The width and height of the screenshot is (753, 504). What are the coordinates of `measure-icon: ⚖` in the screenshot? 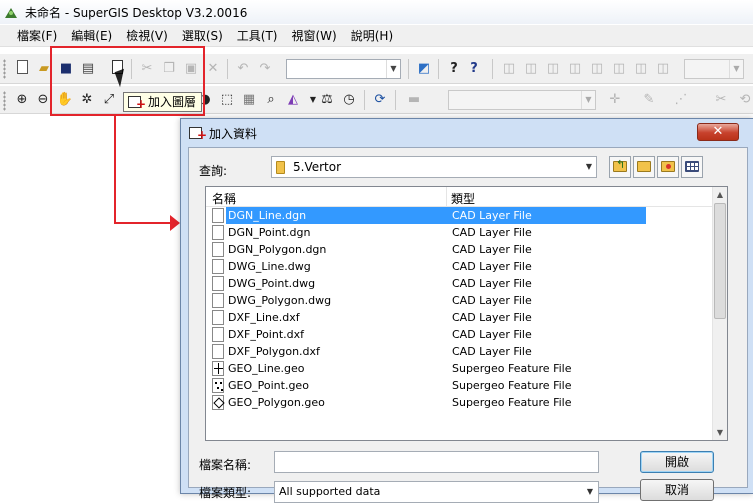 It's located at (327, 100).